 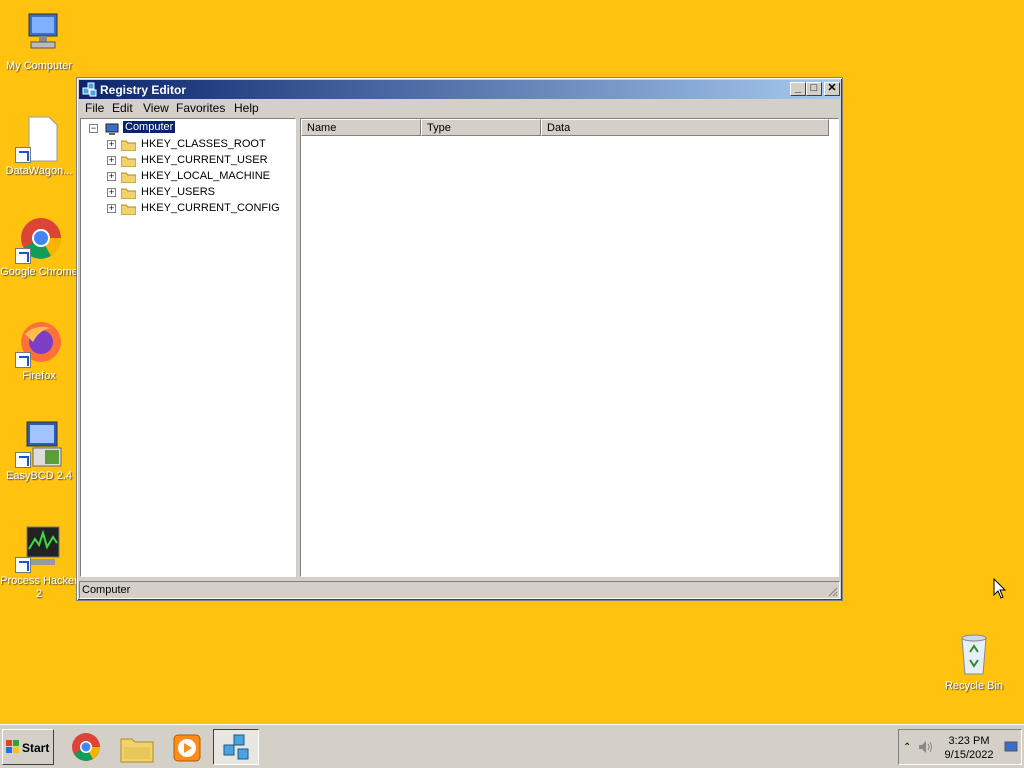 What do you see at coordinates (974, 654) in the screenshot?
I see `recycle-bin-icon` at bounding box center [974, 654].